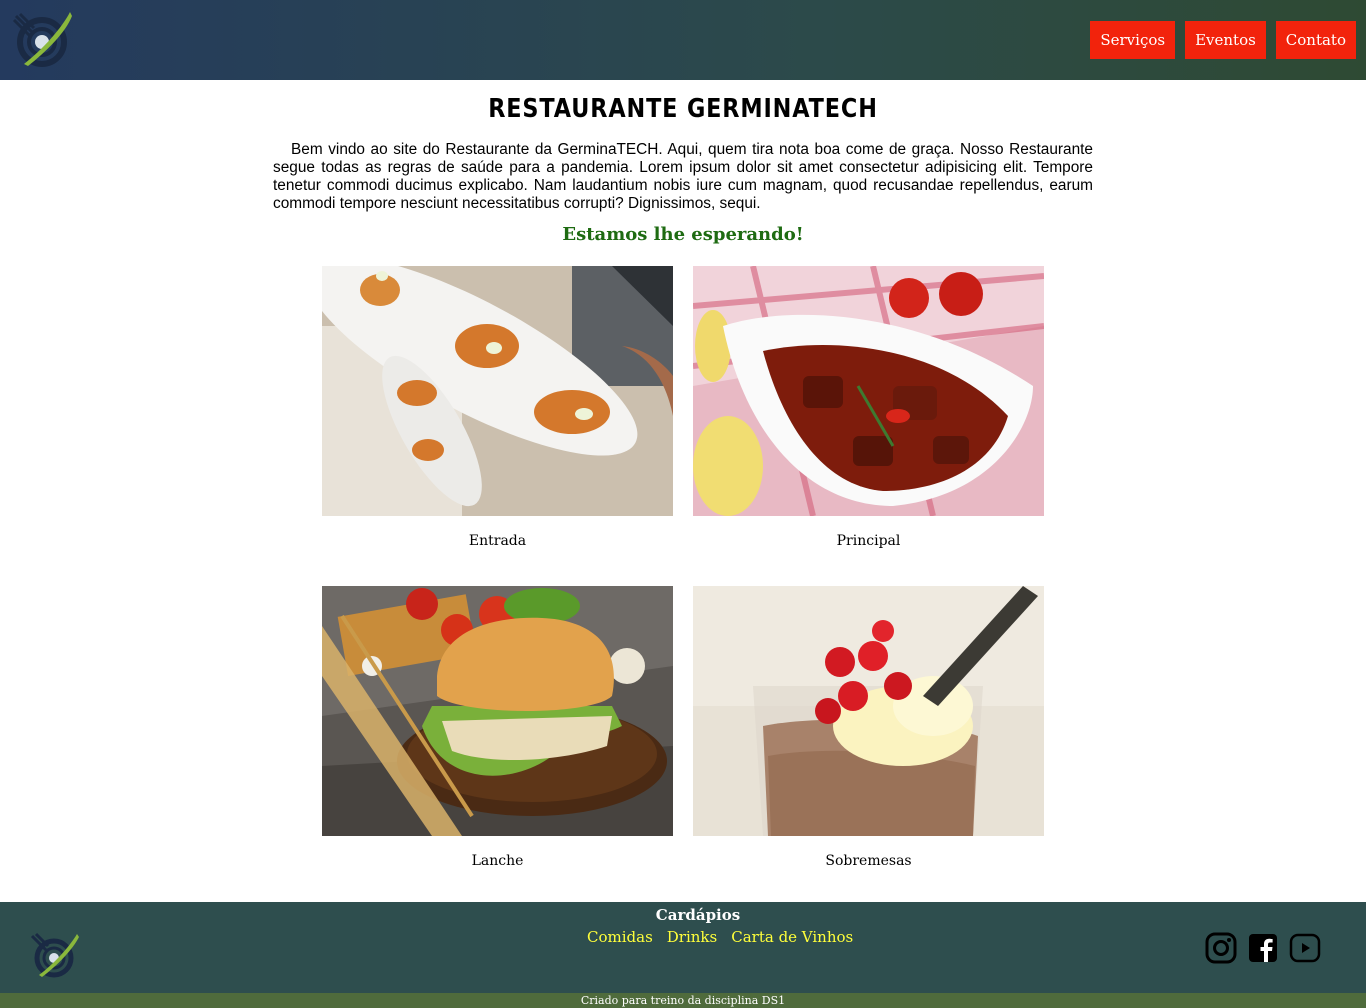 The image size is (1366, 1008). What do you see at coordinates (497, 541) in the screenshot?
I see `card-caption: Entrada` at bounding box center [497, 541].